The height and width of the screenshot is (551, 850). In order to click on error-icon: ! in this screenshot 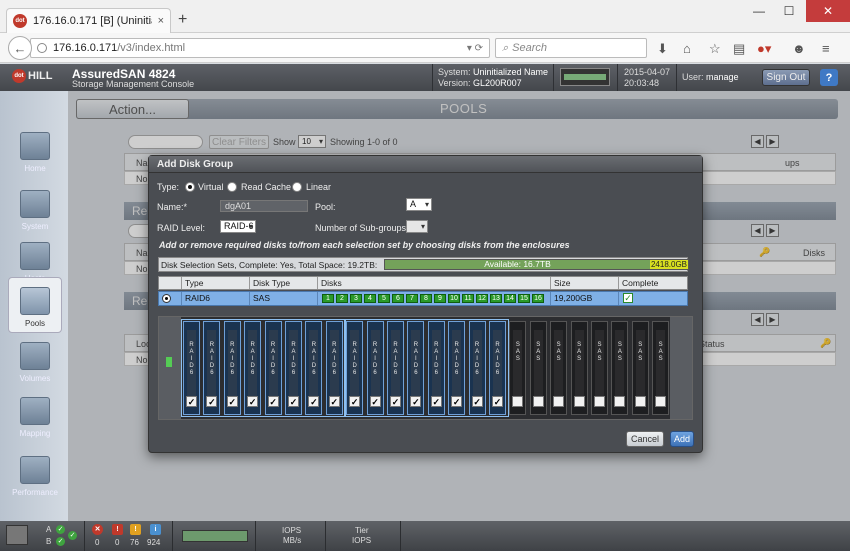, I will do `click(117, 529)`.